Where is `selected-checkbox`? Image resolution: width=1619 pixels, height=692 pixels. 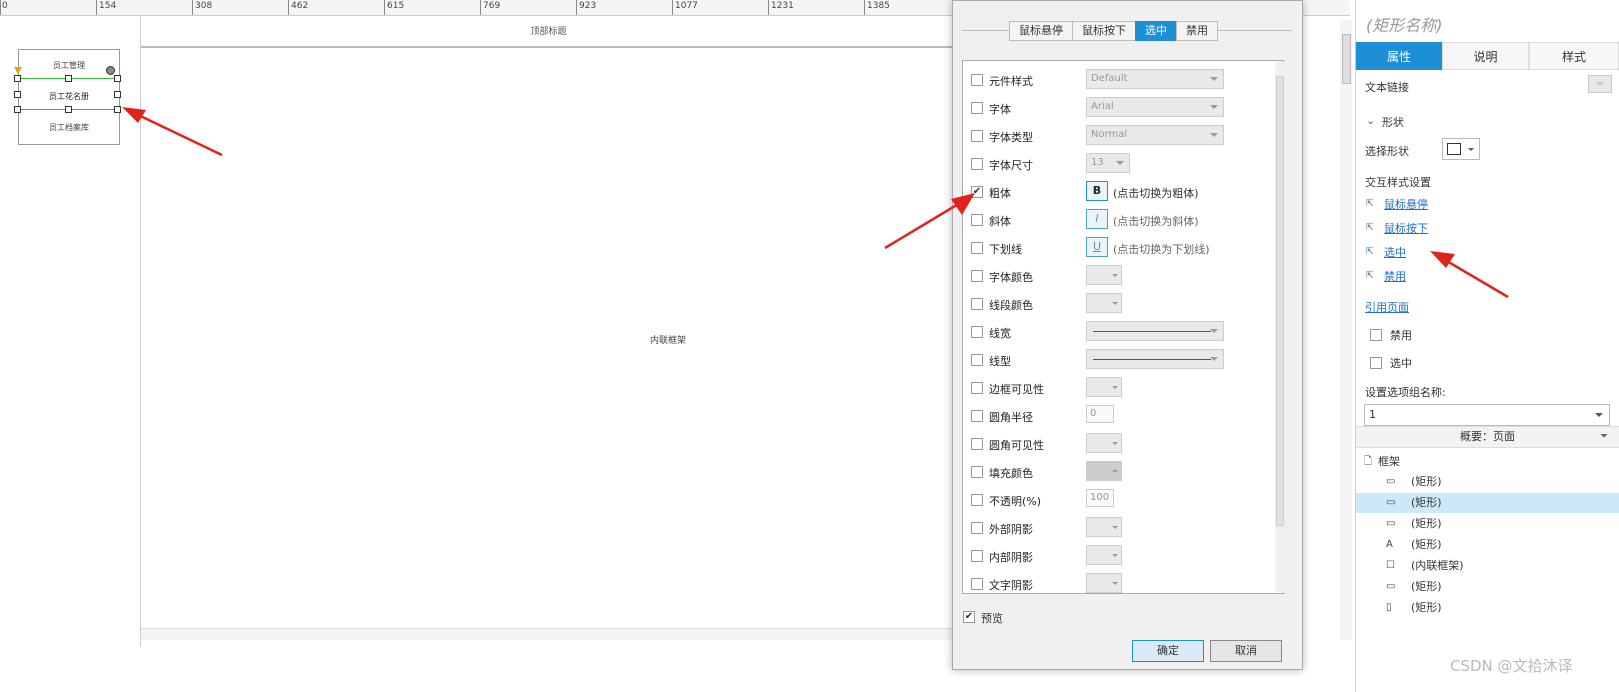 selected-checkbox is located at coordinates (1376, 363).